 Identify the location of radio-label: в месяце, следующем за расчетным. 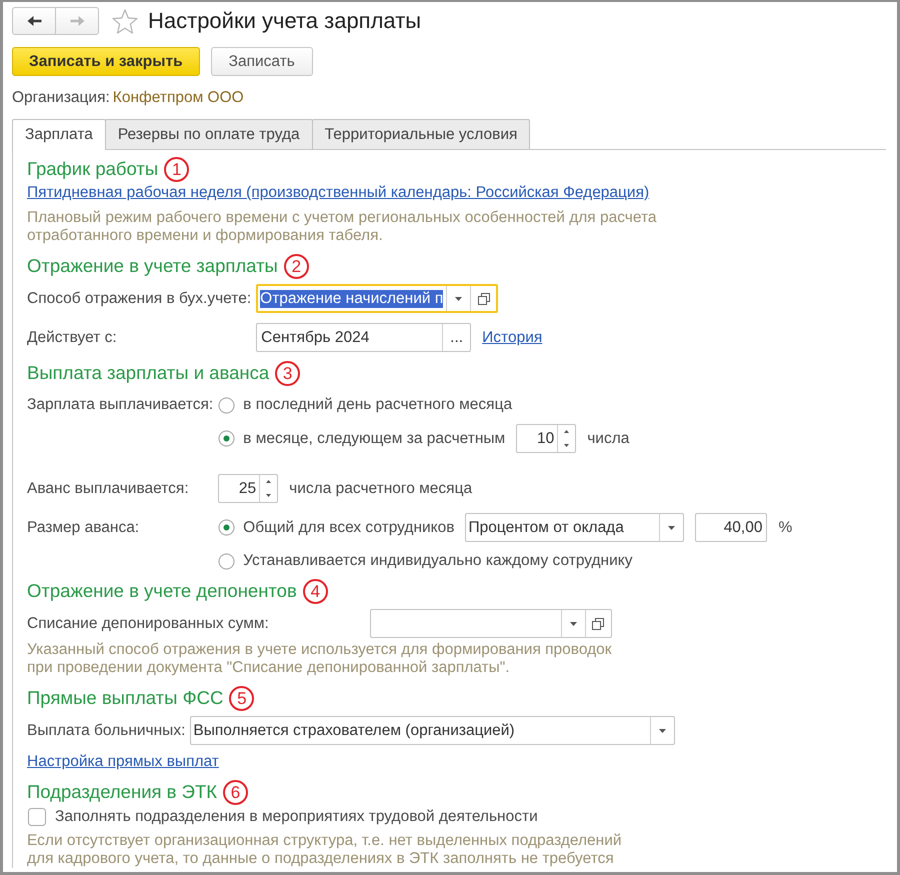
(374, 439).